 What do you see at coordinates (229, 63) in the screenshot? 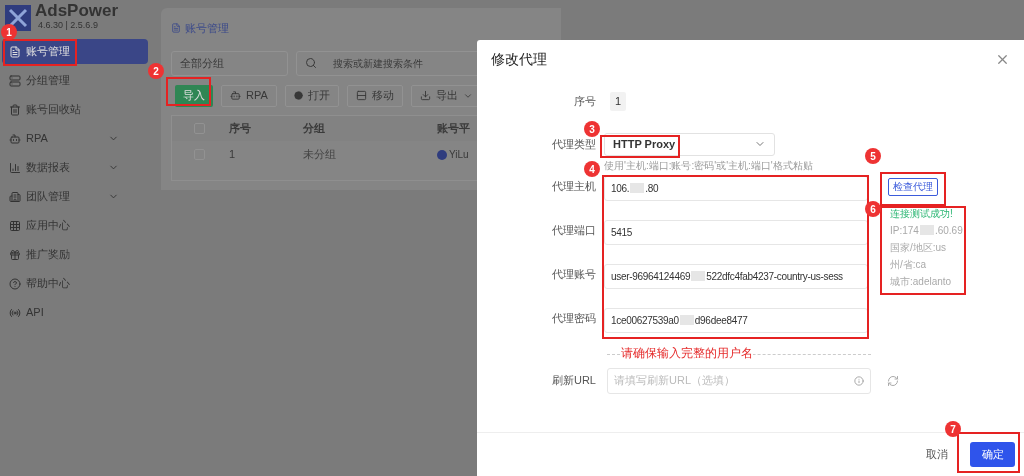
I see `group-select: 全部分组` at bounding box center [229, 63].